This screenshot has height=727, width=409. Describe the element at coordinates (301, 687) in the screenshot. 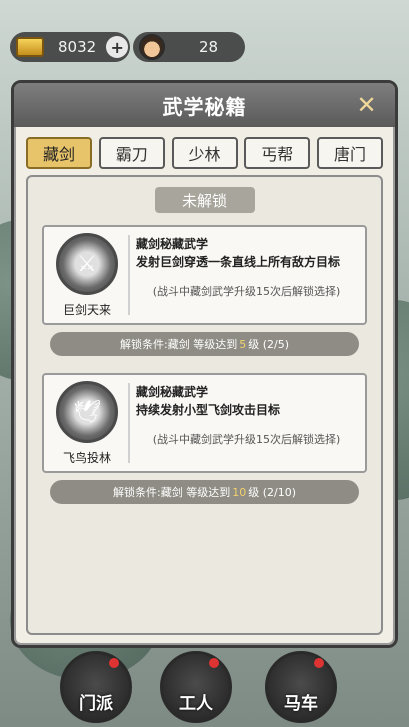

I see `nav-carriage-button: 马车` at that location.